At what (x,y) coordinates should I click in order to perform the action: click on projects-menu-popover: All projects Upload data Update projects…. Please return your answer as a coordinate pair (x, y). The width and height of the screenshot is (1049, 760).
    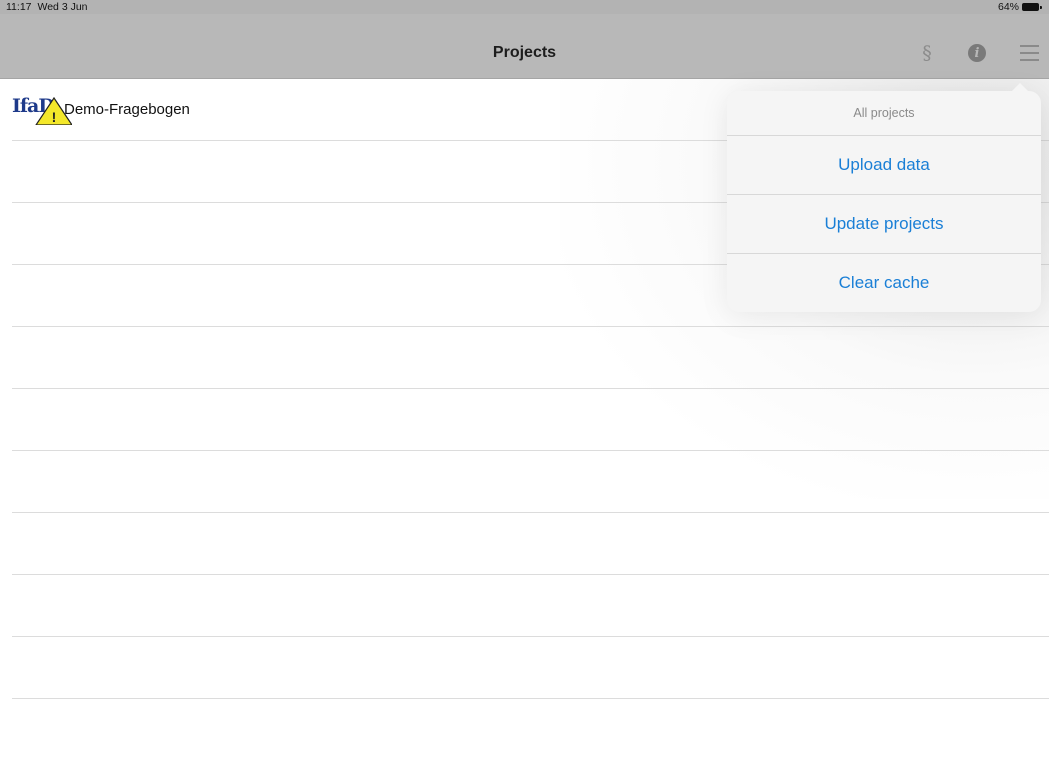
    Looking at the image, I should click on (884, 197).